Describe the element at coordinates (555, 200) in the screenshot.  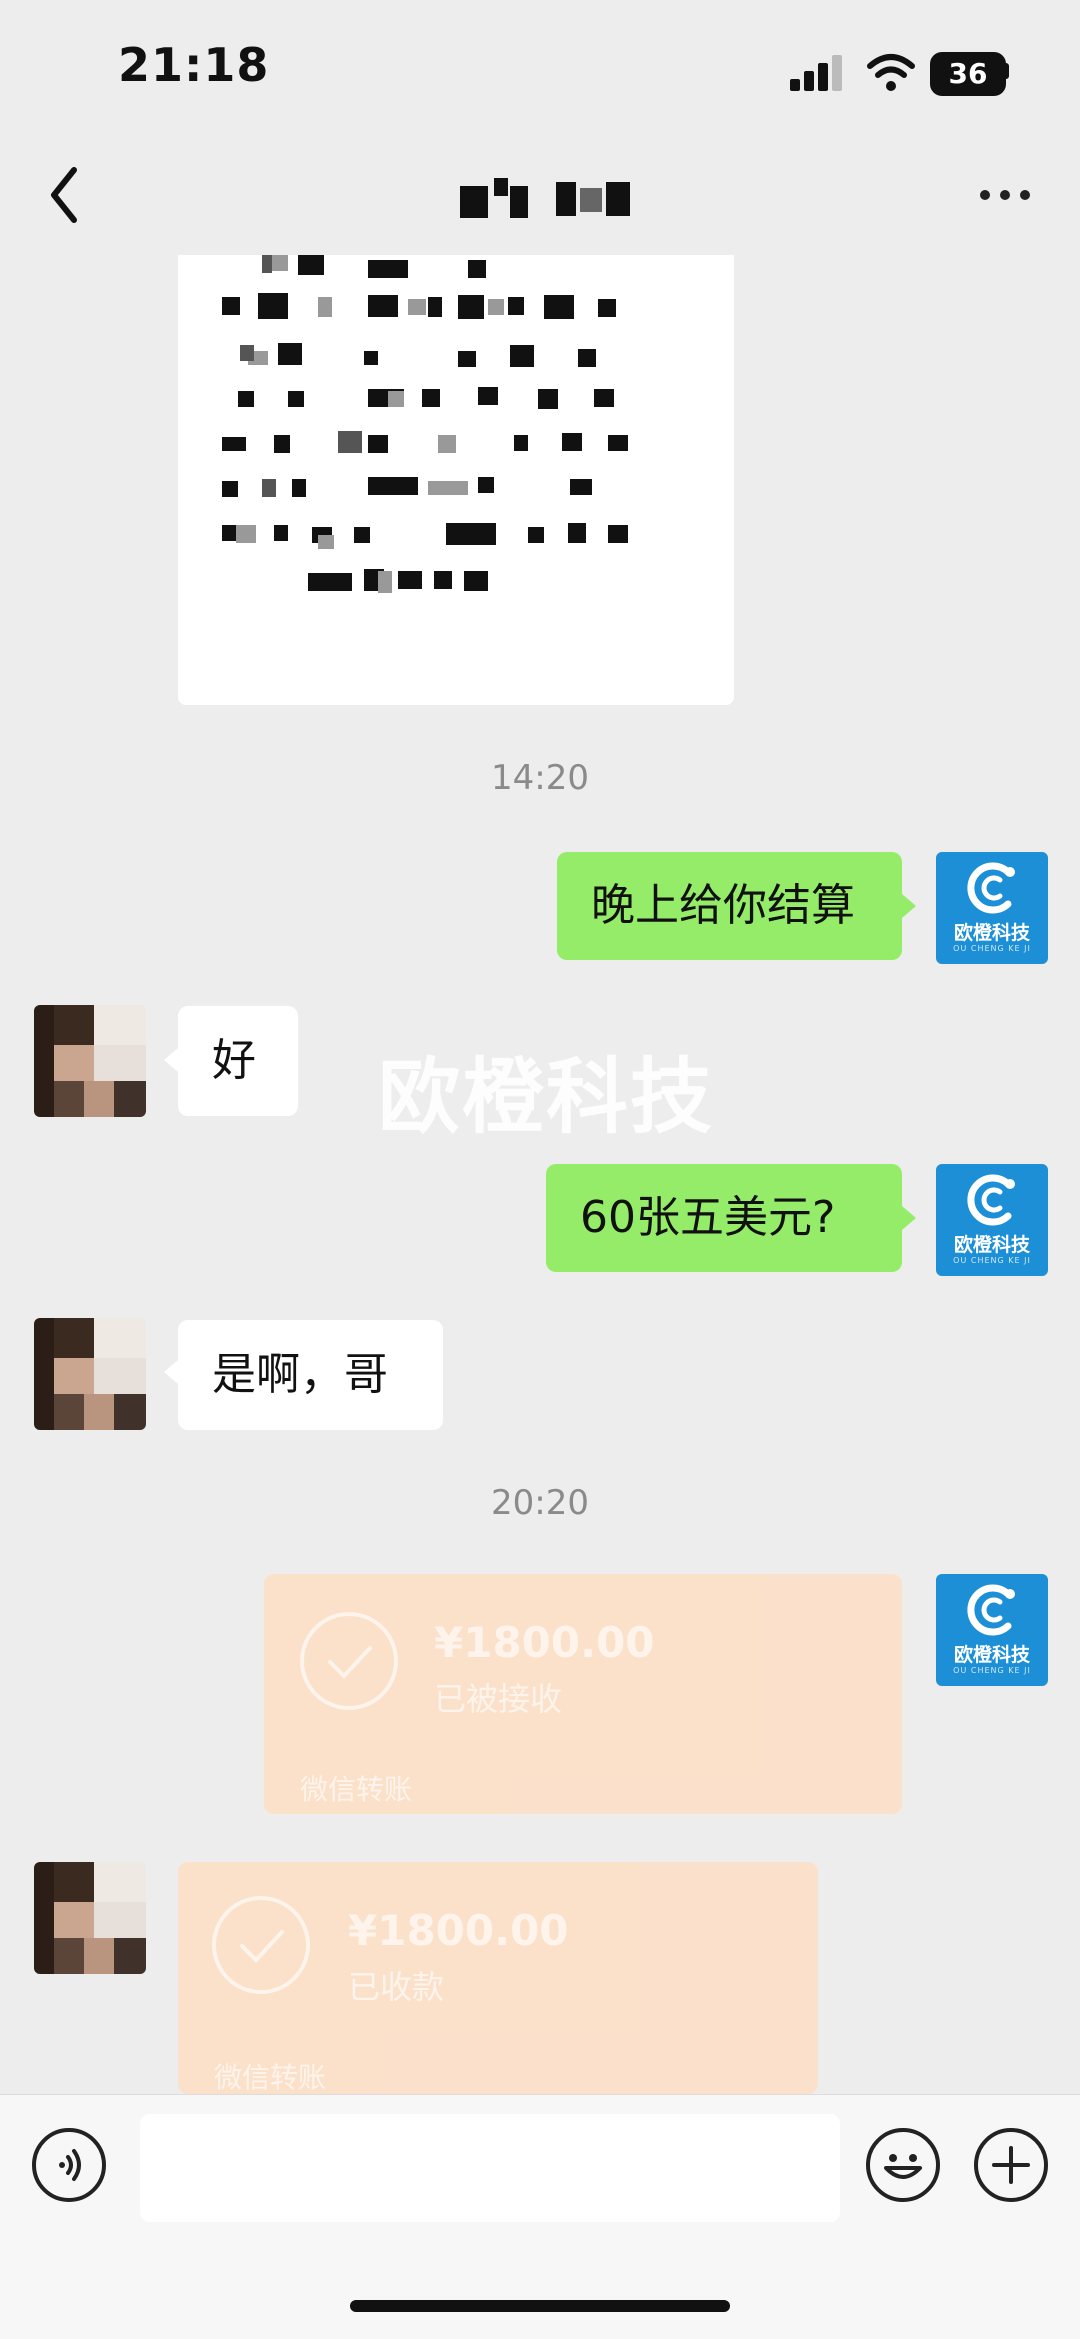
I see `chat-title-redacted` at that location.